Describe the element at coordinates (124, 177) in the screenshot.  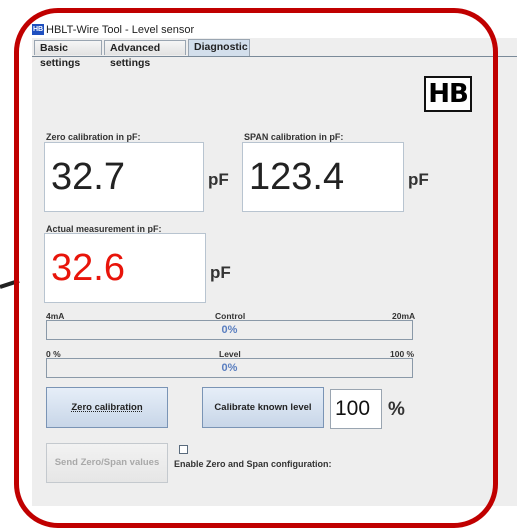
I see `zero-calibration-value: 32.7` at that location.